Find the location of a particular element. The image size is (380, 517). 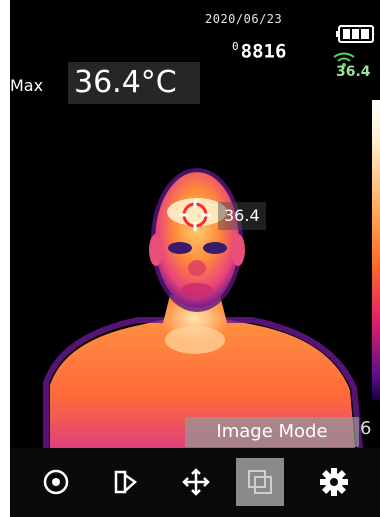

image-mode-icon is located at coordinates (260, 482).